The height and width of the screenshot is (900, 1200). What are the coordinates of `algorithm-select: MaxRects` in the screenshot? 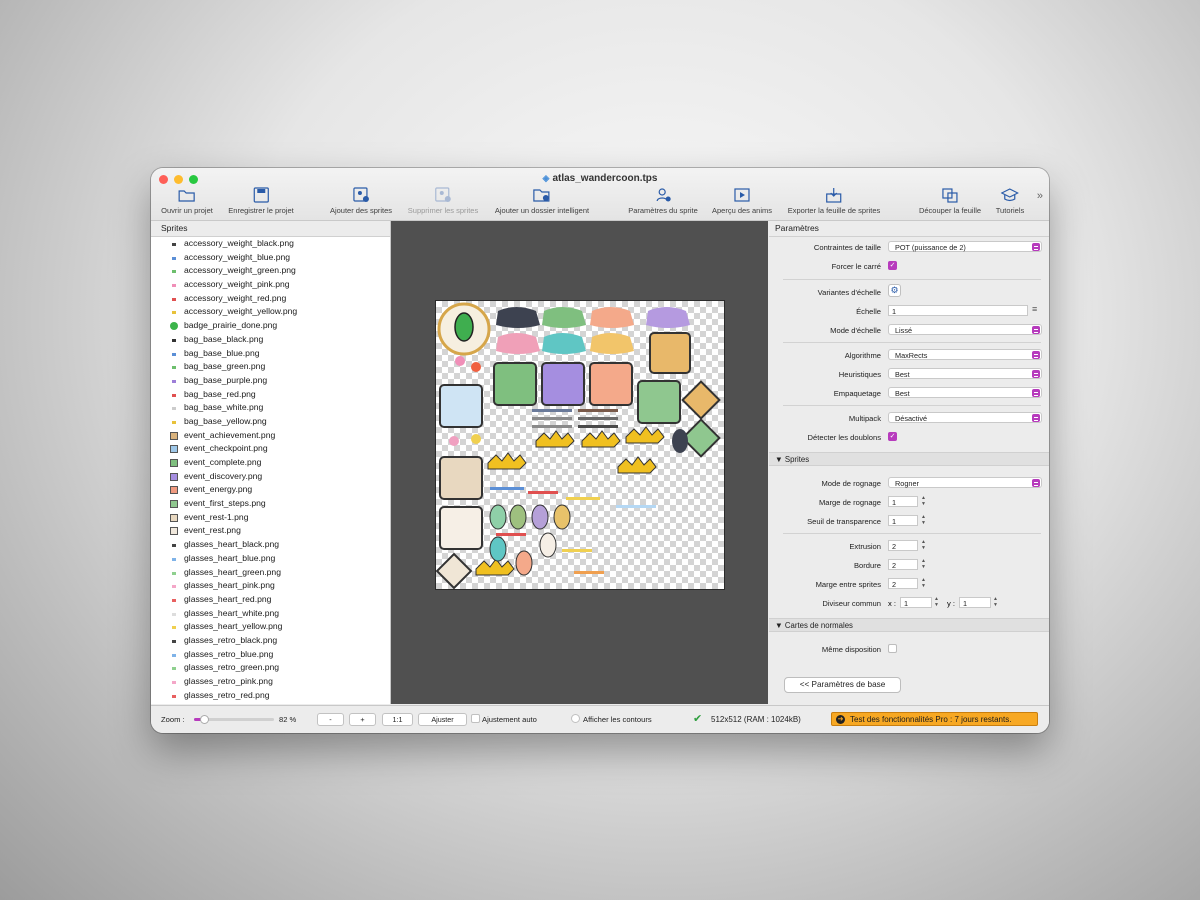 It's located at (965, 354).